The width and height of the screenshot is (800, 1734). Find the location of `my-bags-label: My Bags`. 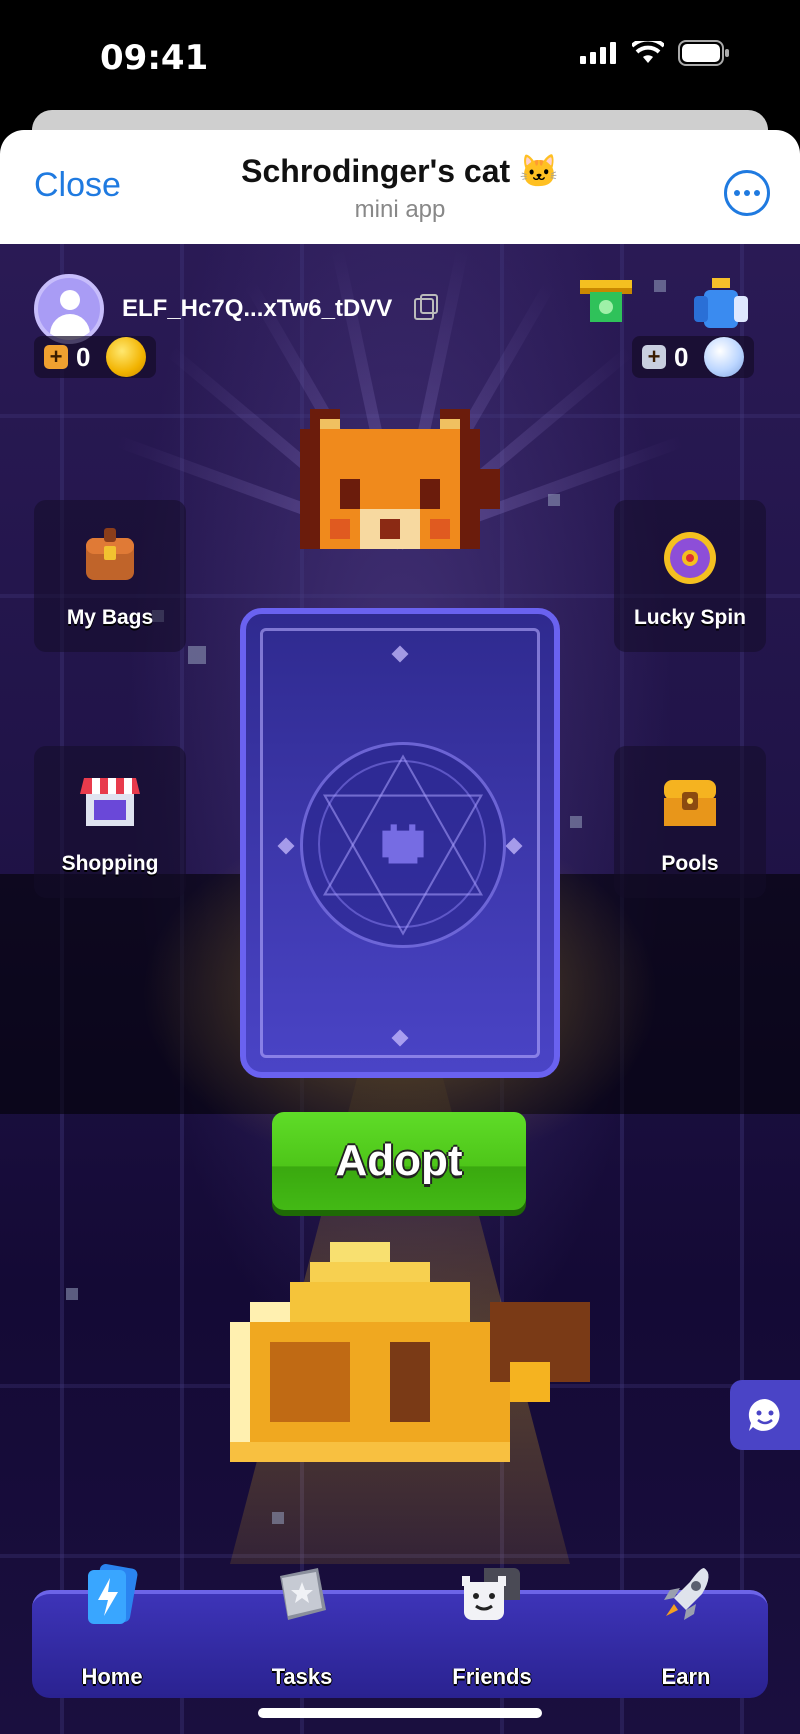

my-bags-label: My Bags is located at coordinates (110, 617).